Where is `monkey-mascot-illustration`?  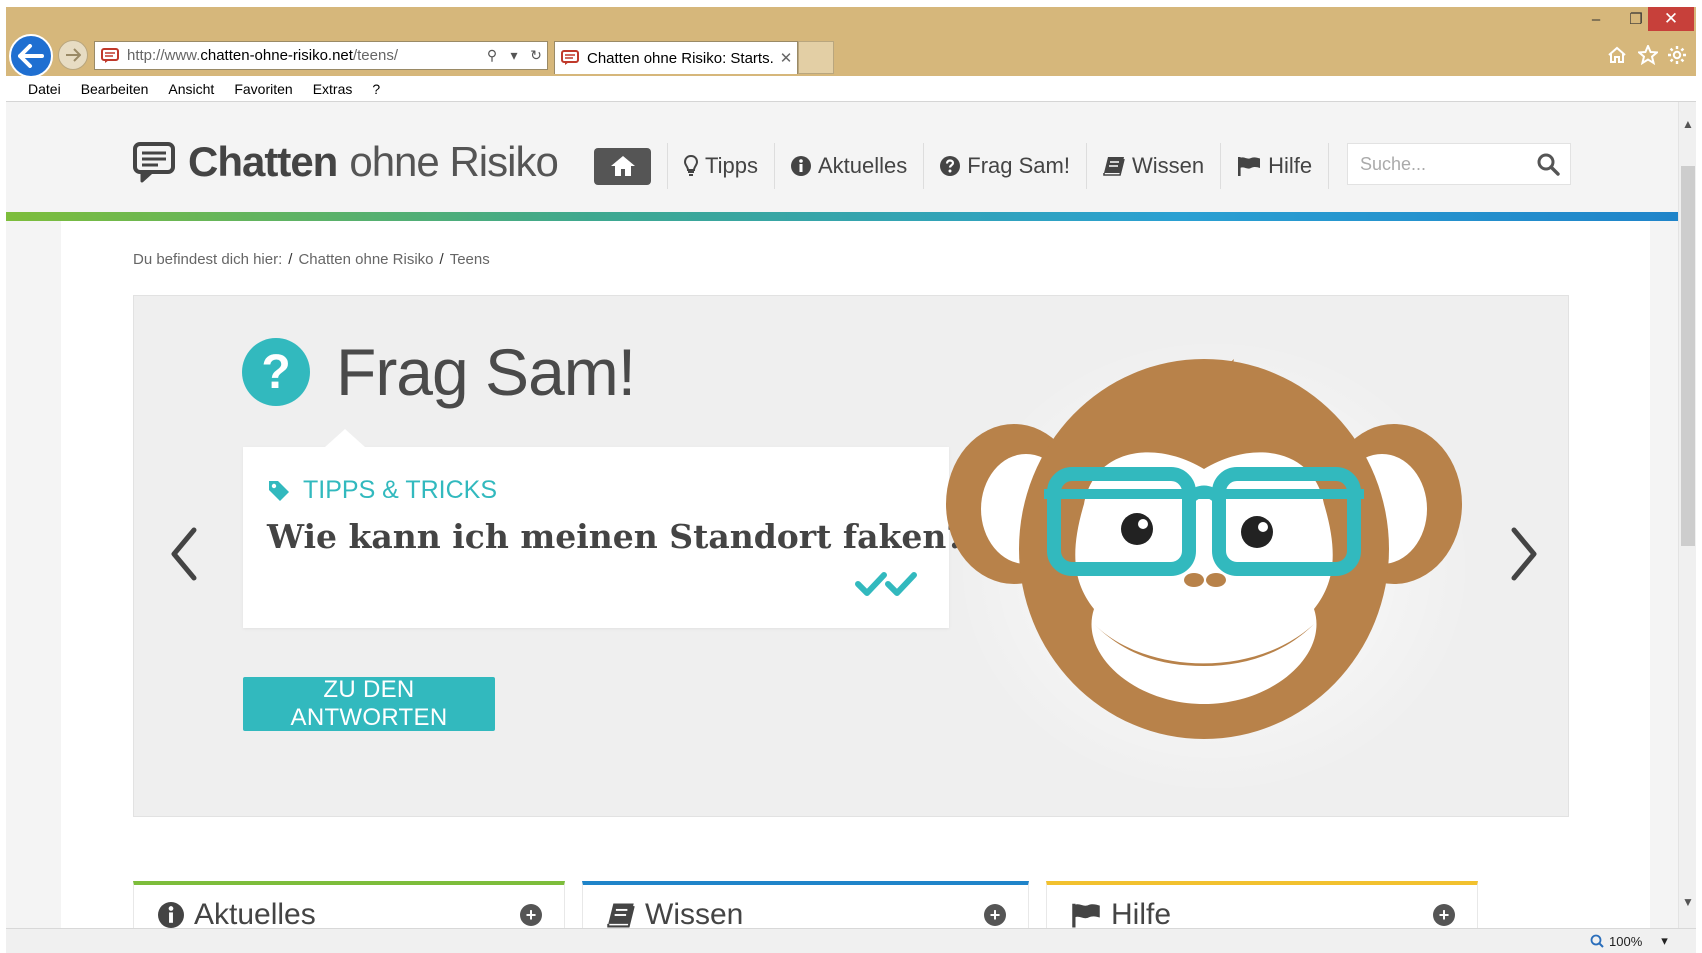 monkey-mascot-illustration is located at coordinates (1204, 549).